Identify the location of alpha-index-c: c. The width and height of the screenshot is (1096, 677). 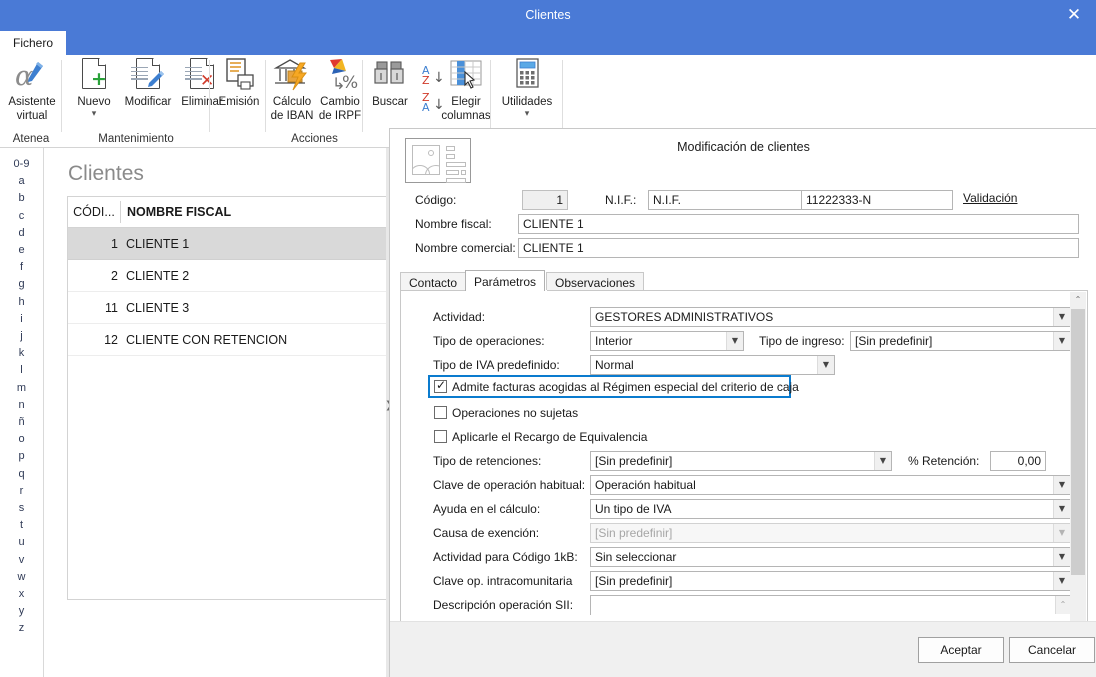
(21, 216).